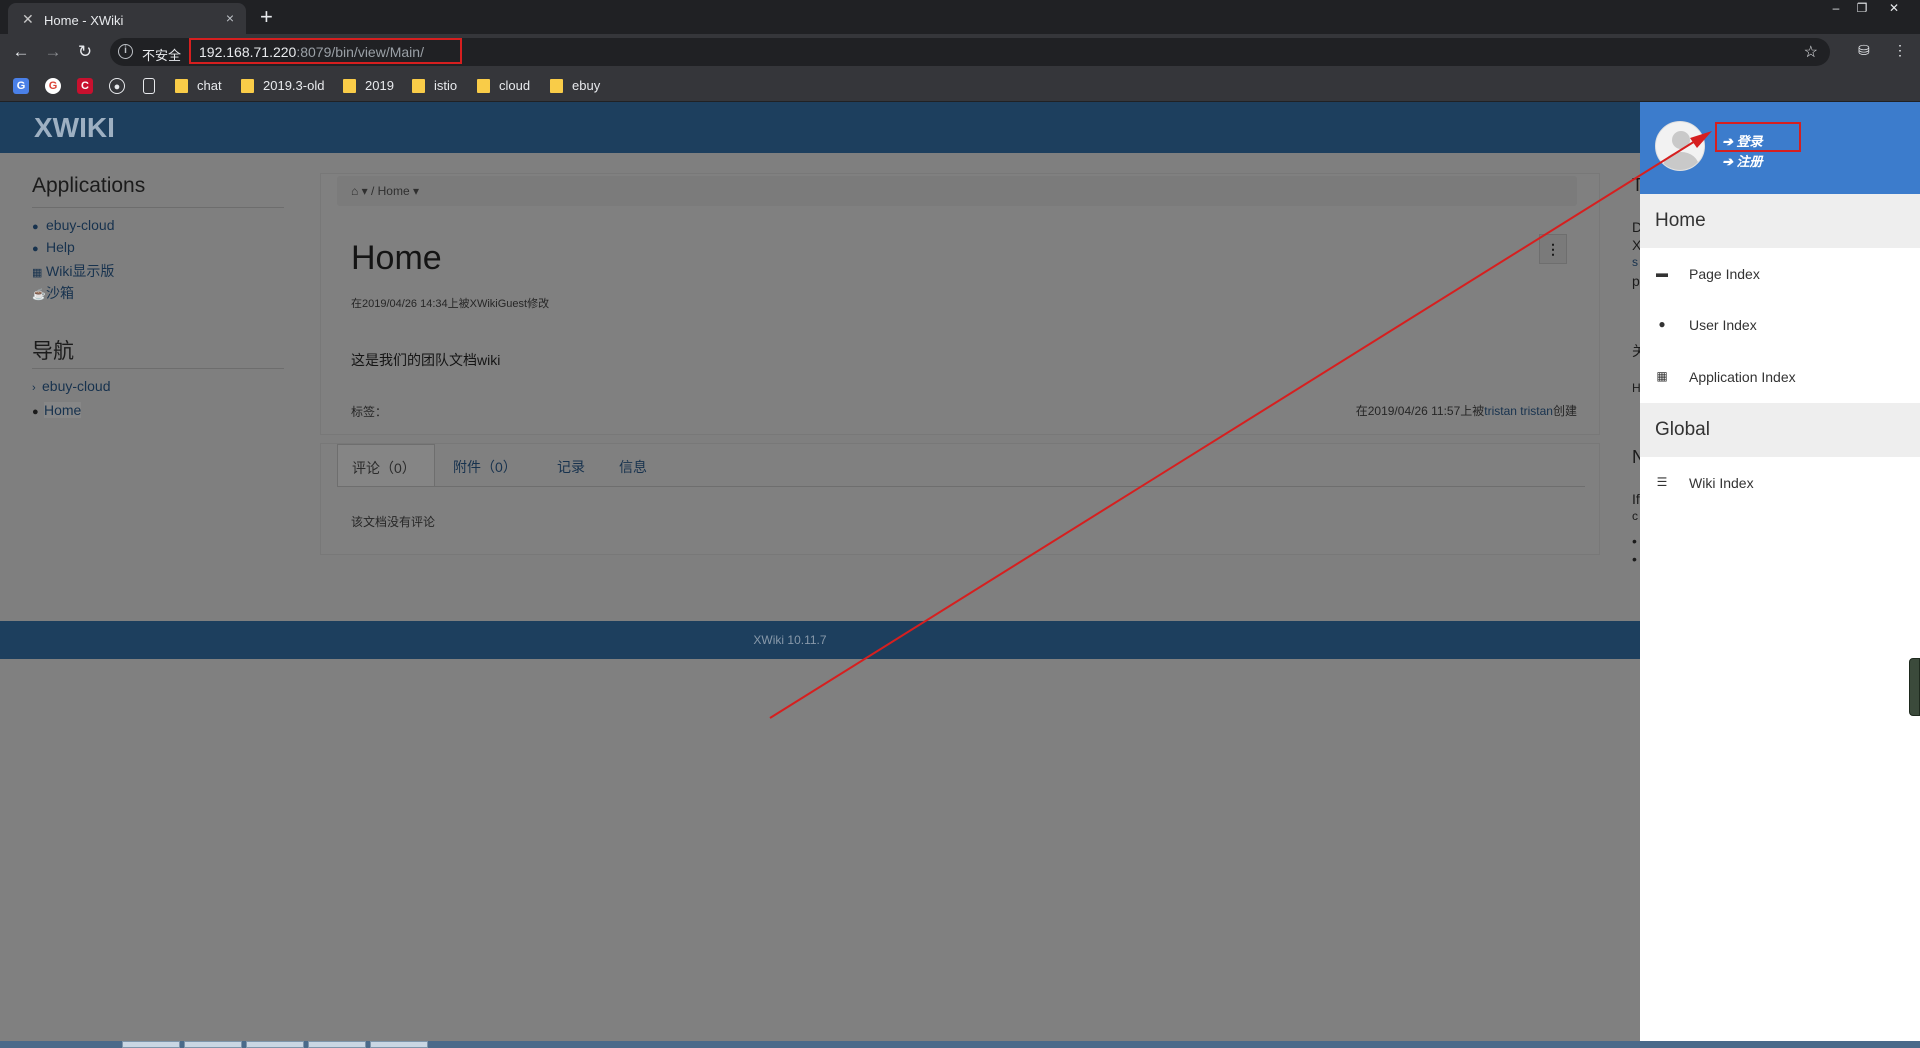 The image size is (1920, 1048). Describe the element at coordinates (359, 191) in the screenshot. I see `home-icon: ⌂ ▾` at that location.